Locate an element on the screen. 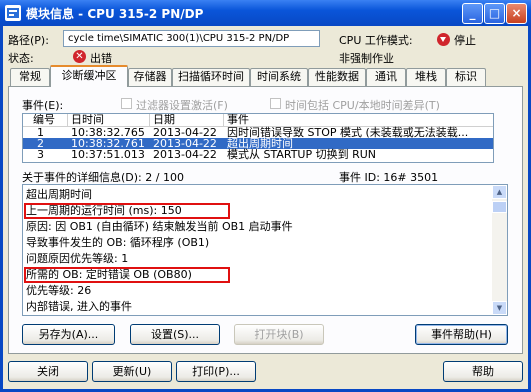 This screenshot has width=531, height=392. scroll-up-arrow-icon: ▲ is located at coordinates (499, 192).